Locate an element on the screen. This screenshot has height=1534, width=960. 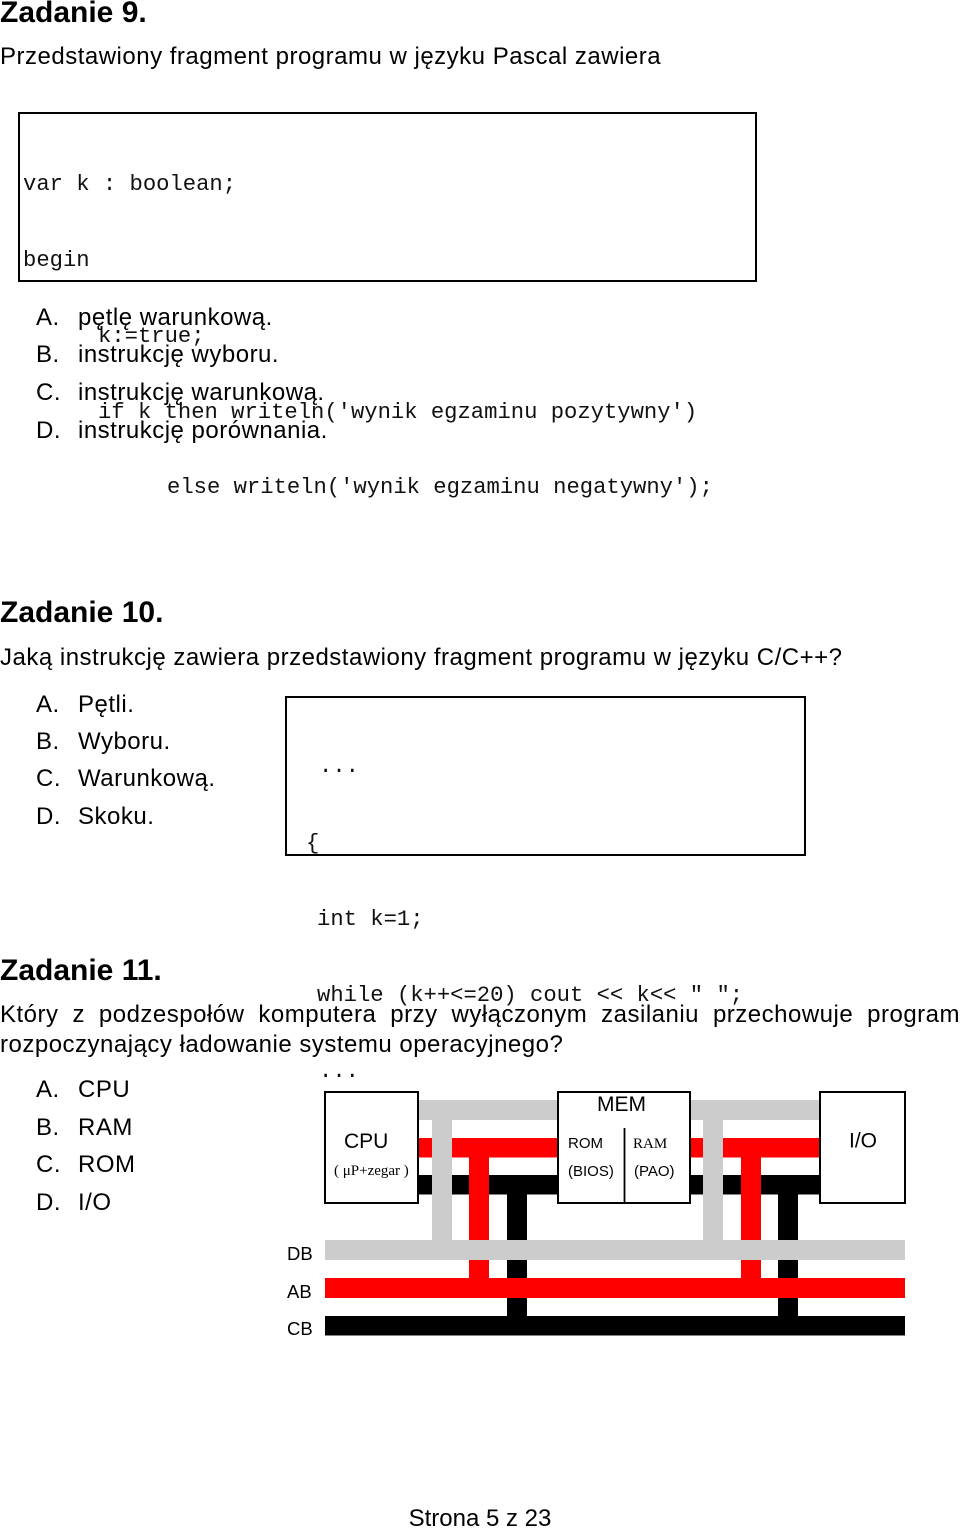
address-bus is located at coordinates (615, 1288).